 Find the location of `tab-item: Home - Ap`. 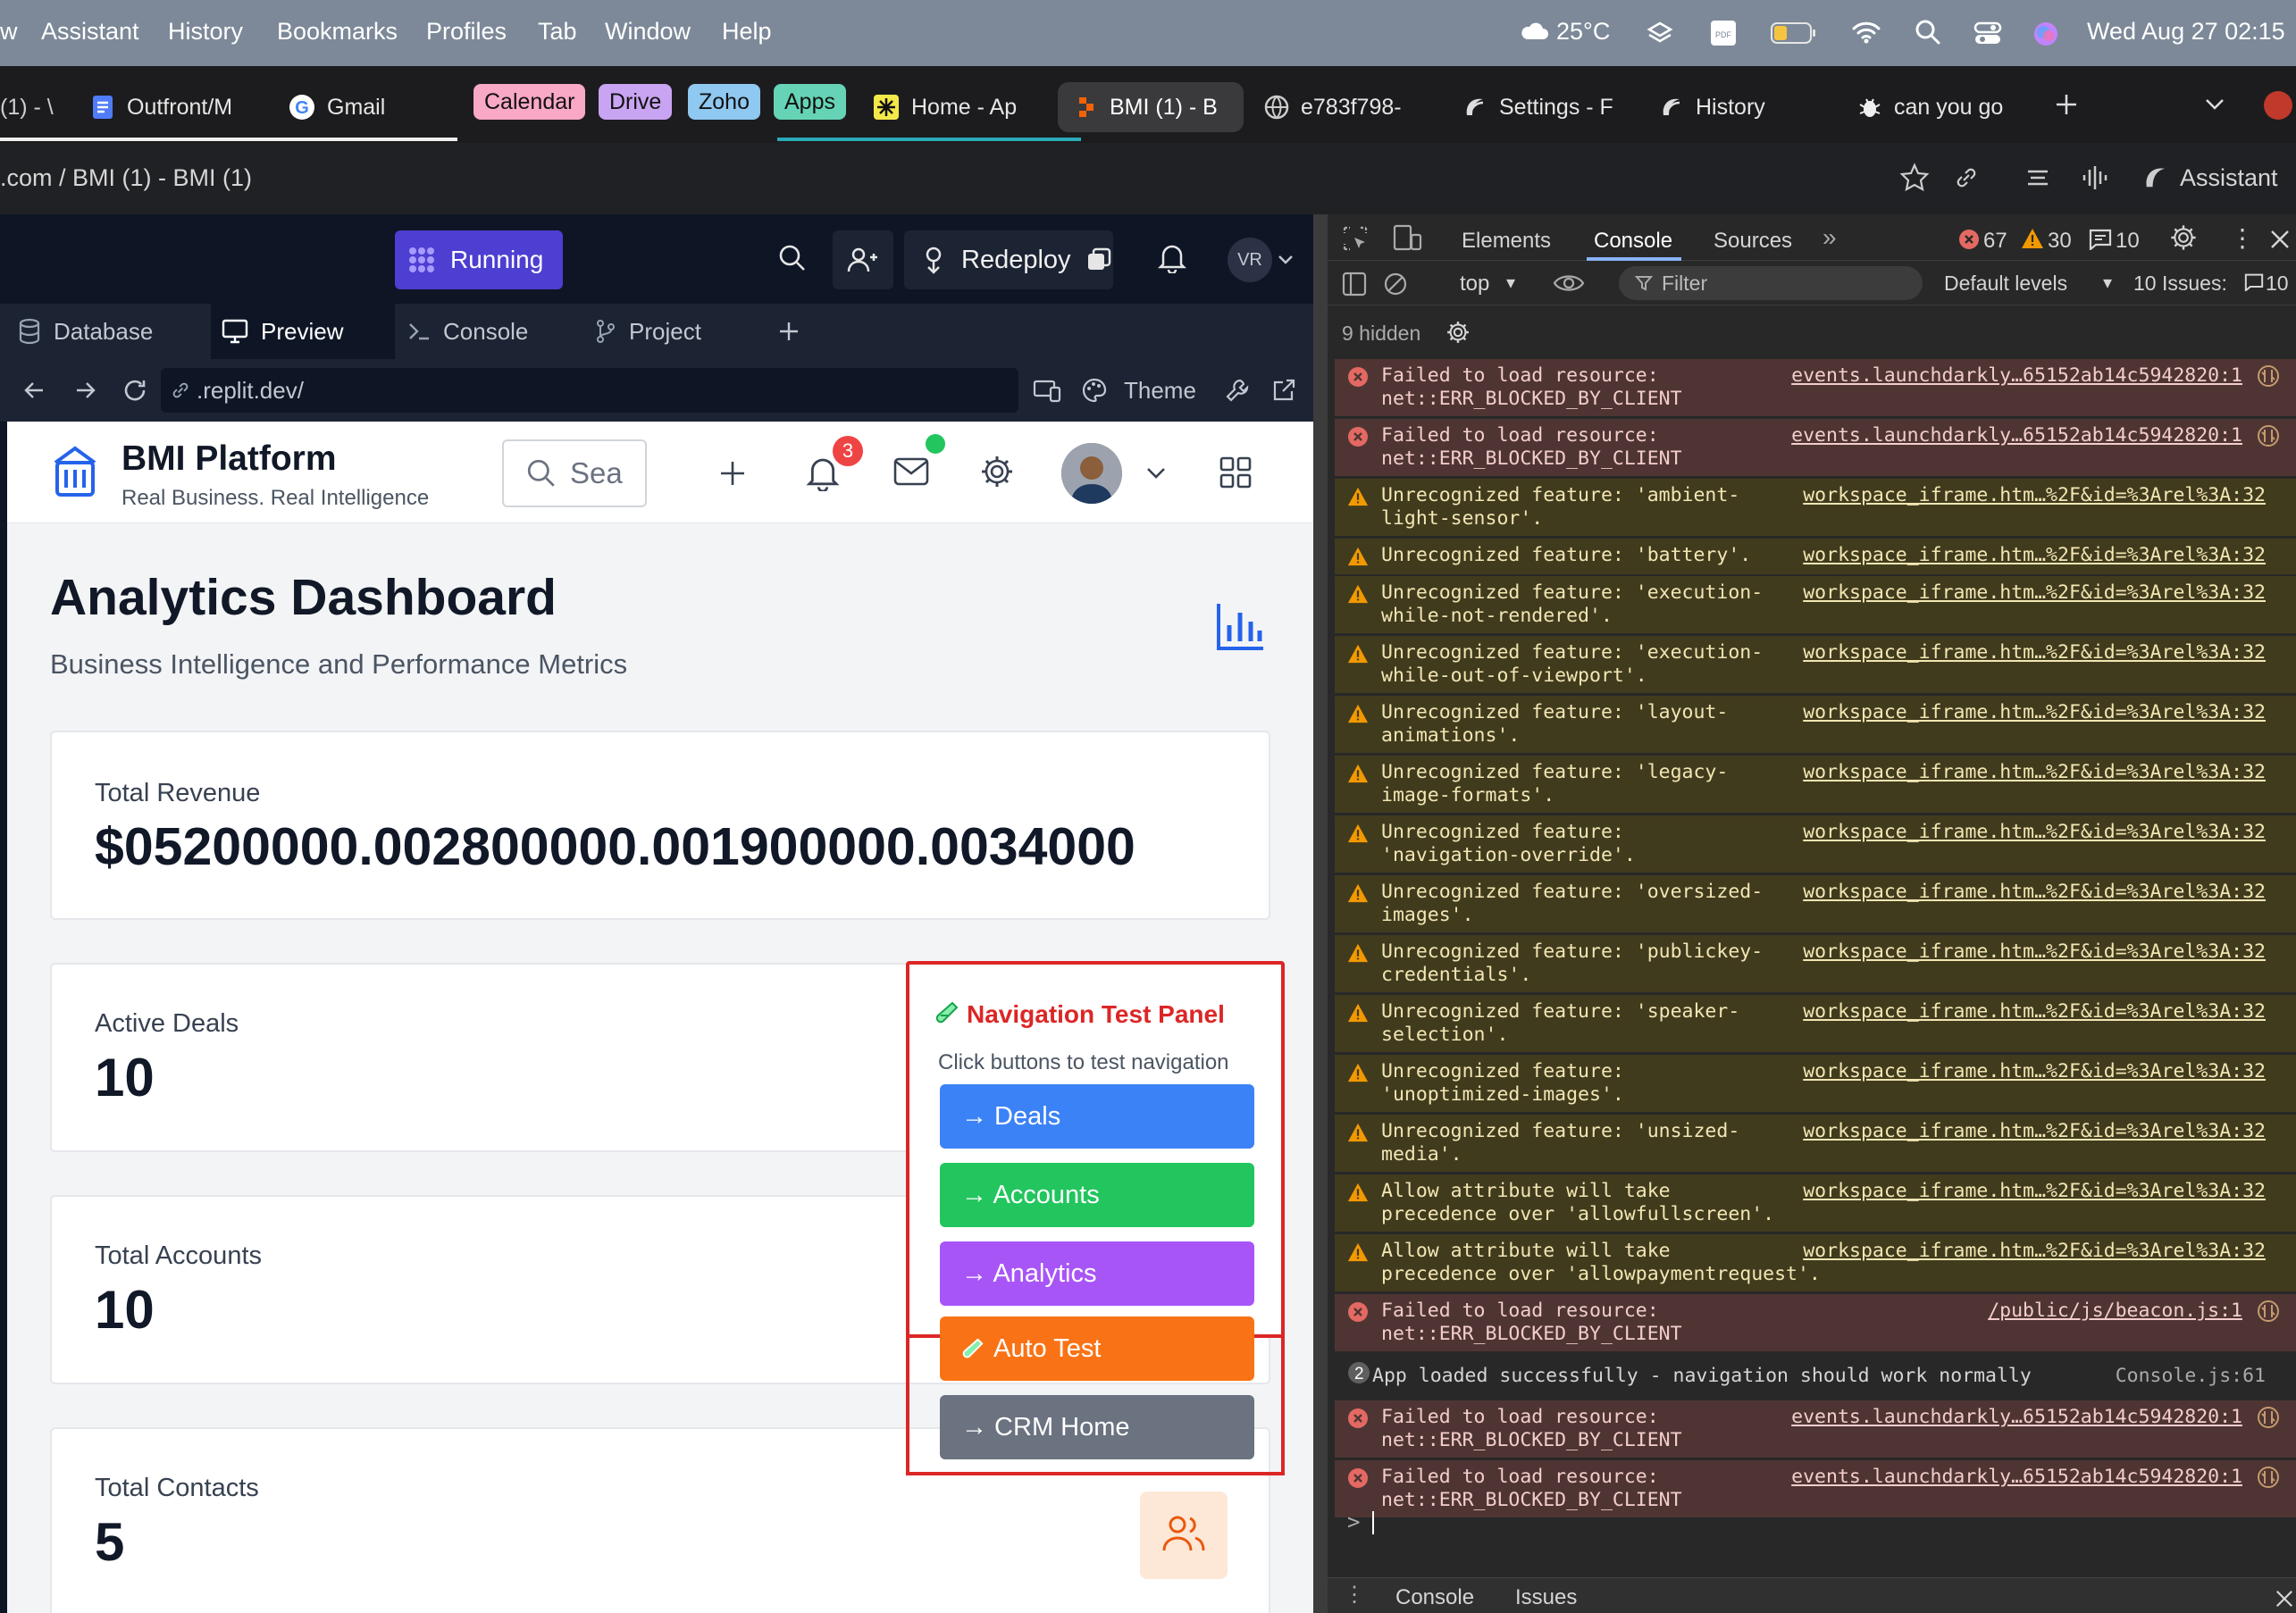

tab-item: Home - Ap is located at coordinates (953, 107).